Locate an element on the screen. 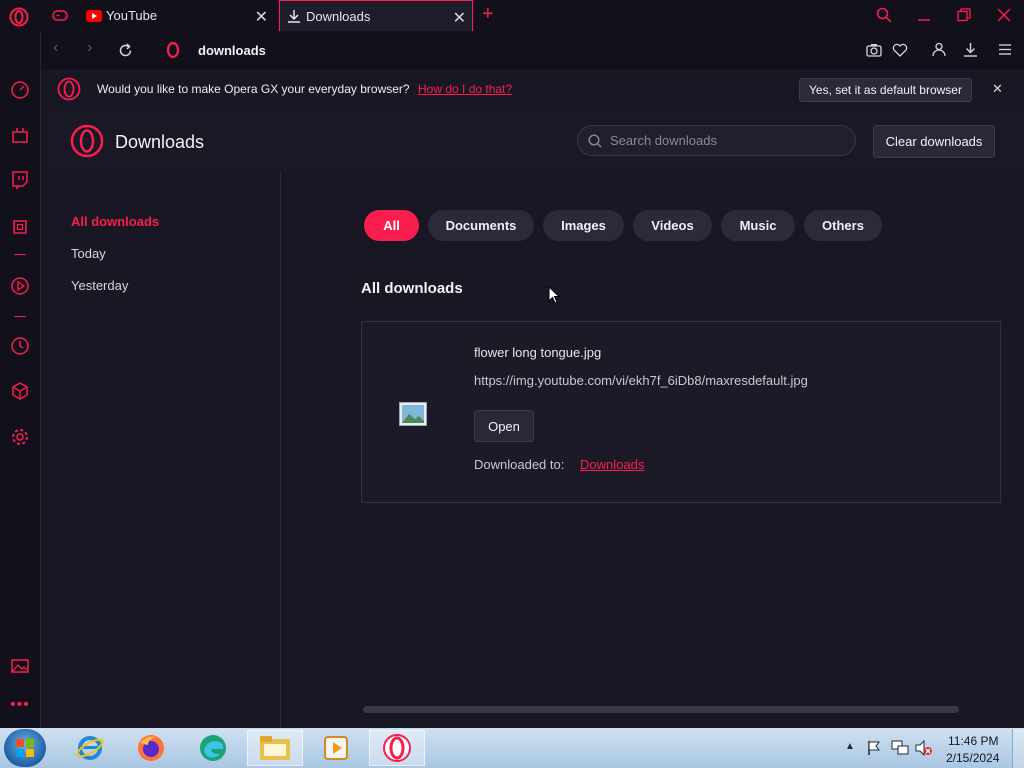  wallpaper-icon is located at coordinates (20, 666).